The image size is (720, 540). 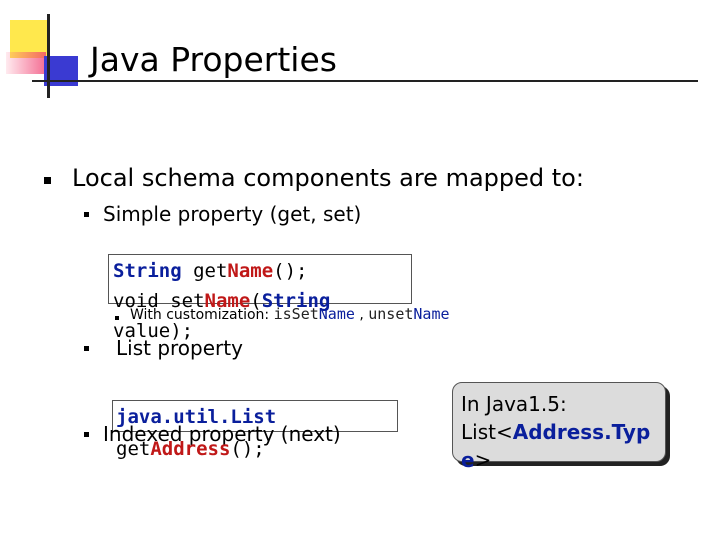 What do you see at coordinates (250, 271) in the screenshot?
I see `code-name: Name` at bounding box center [250, 271].